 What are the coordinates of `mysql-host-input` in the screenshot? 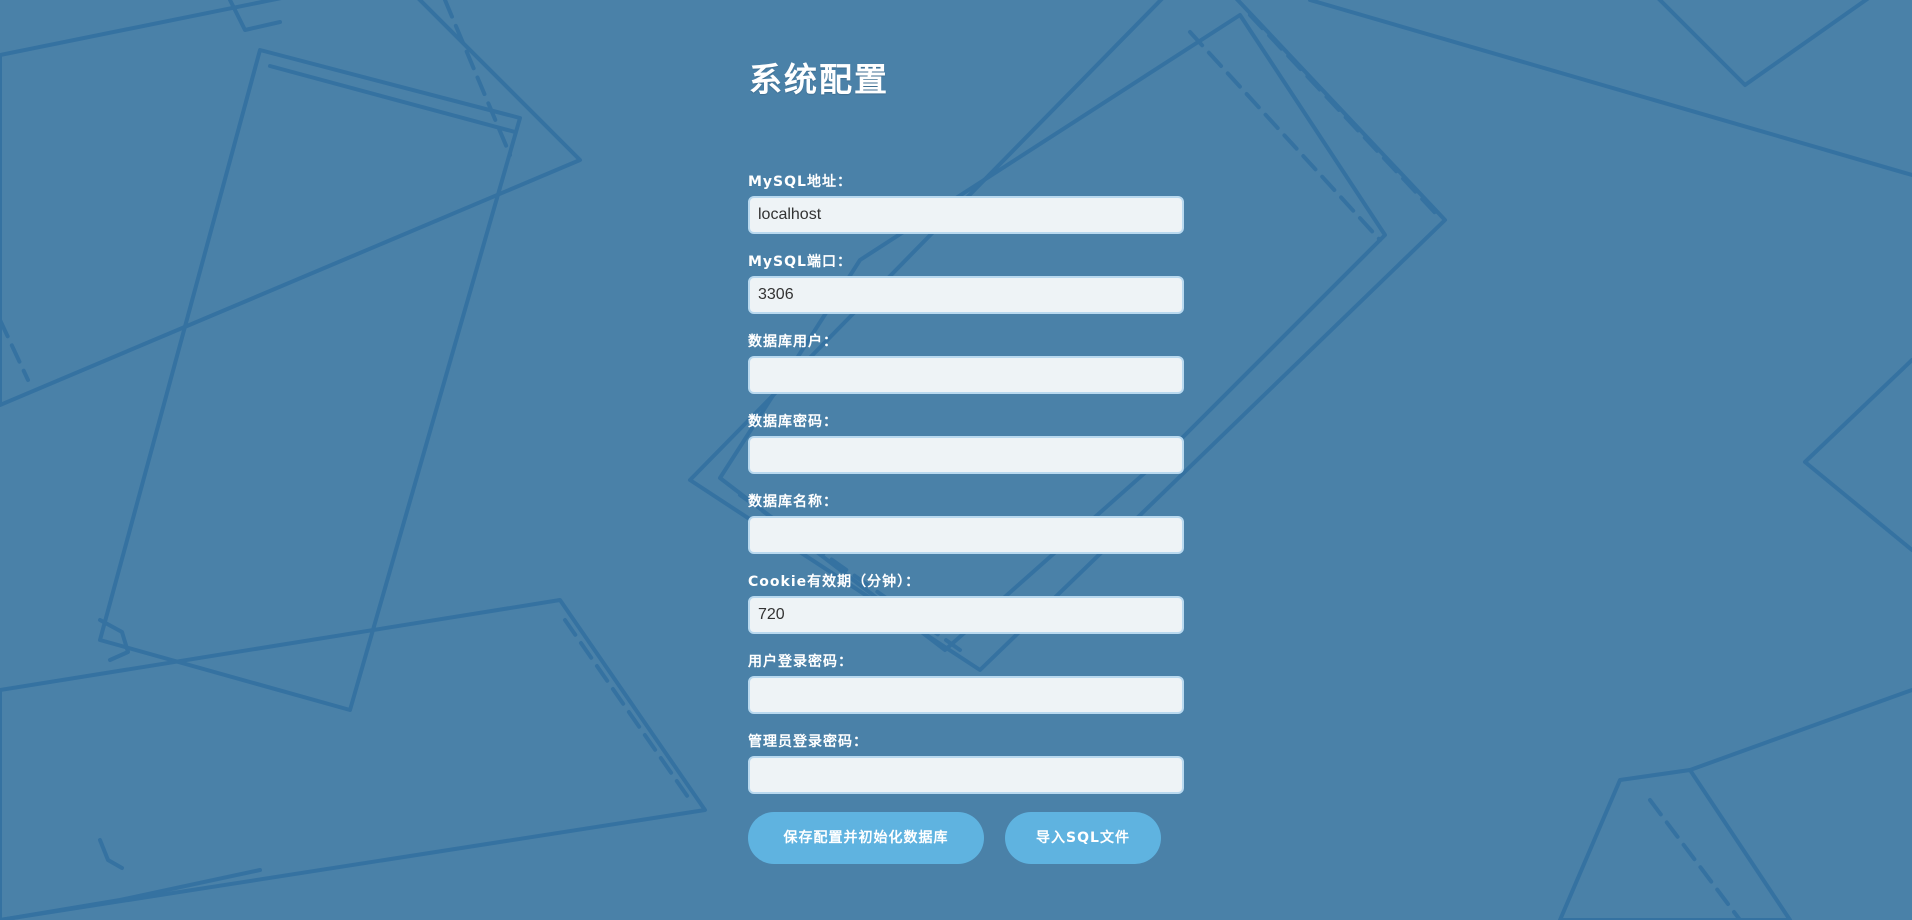 It's located at (966, 215).